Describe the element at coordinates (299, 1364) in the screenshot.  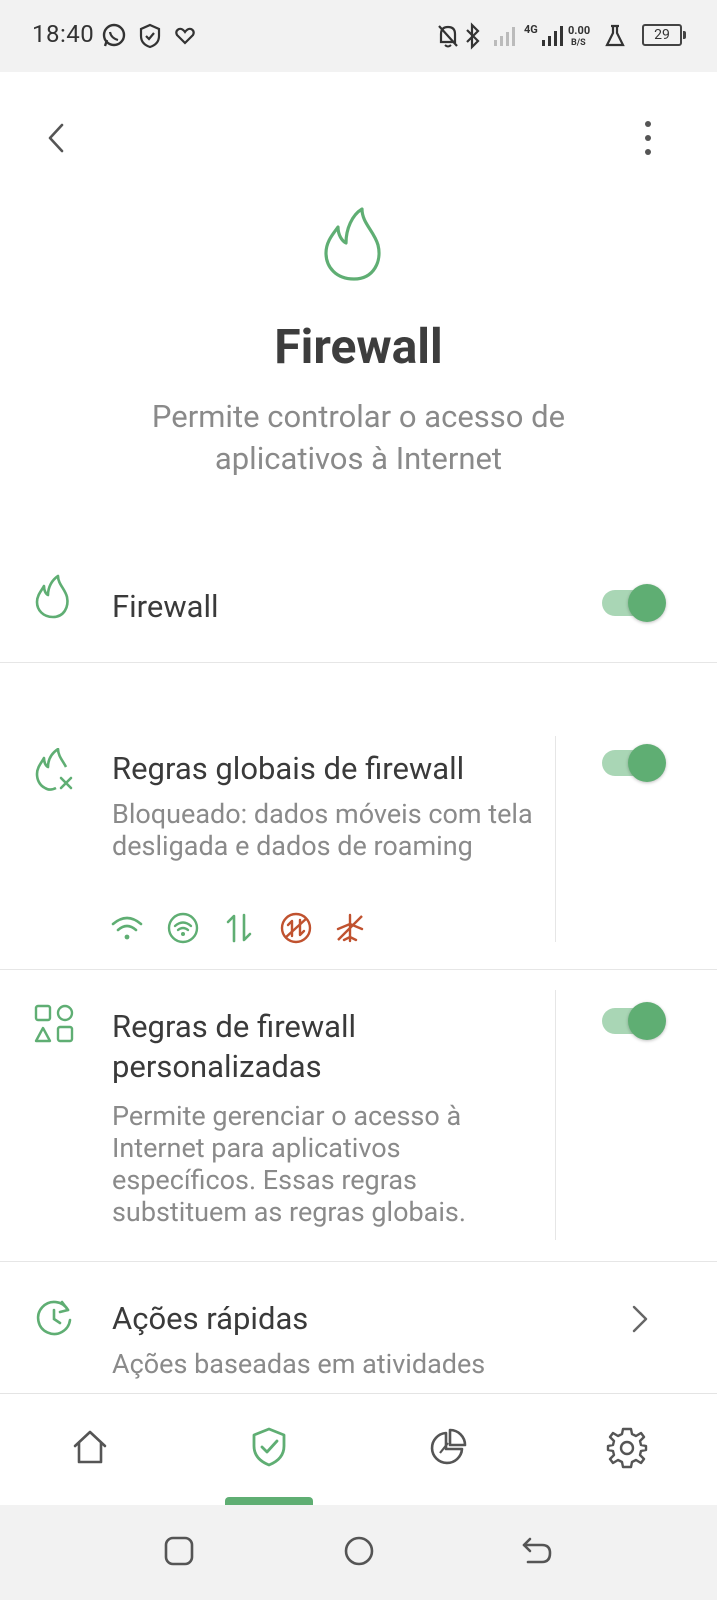
I see `quick-actions-description: Ações baseadas em atividades` at that location.